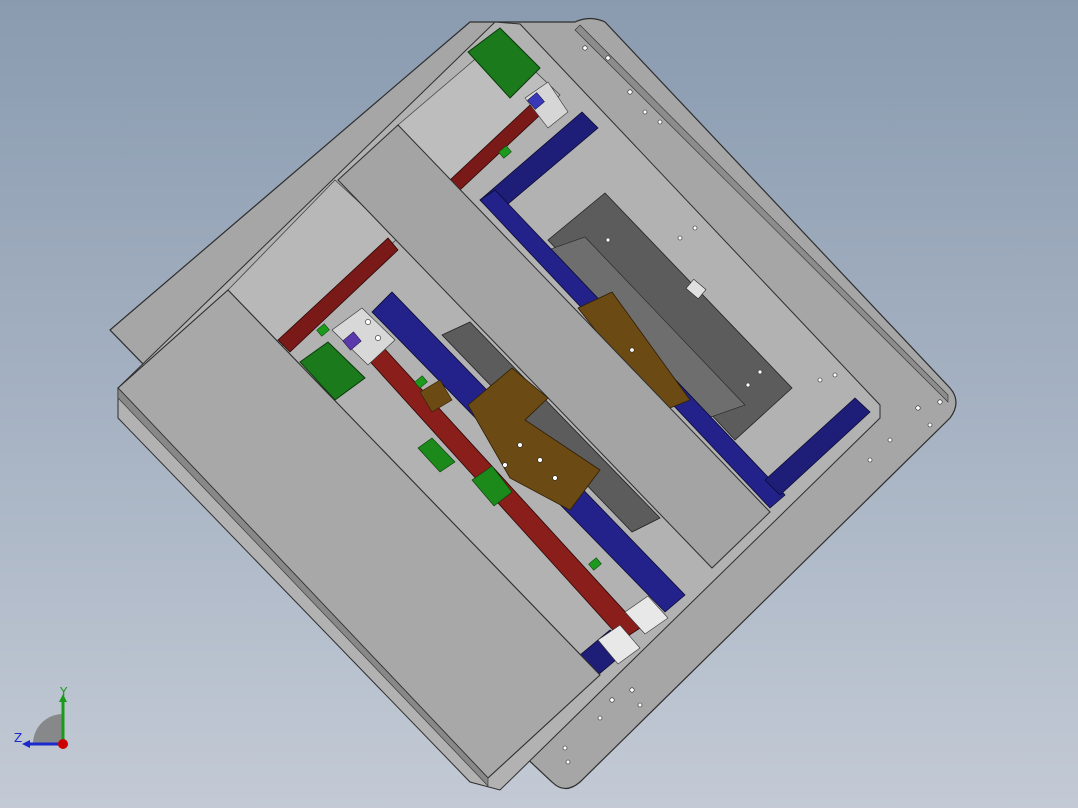 The height and width of the screenshot is (808, 1078). What do you see at coordinates (63, 692) in the screenshot?
I see `triad-y-label: Y` at bounding box center [63, 692].